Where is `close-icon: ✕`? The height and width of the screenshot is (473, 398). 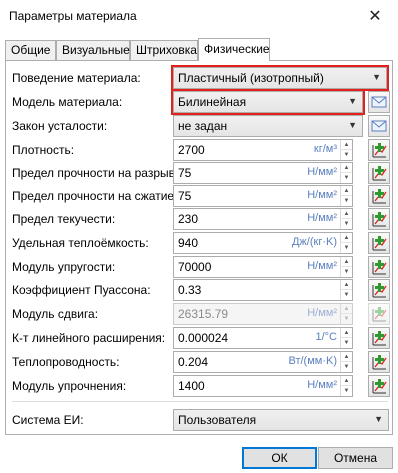 close-icon: ✕ is located at coordinates (375, 16).